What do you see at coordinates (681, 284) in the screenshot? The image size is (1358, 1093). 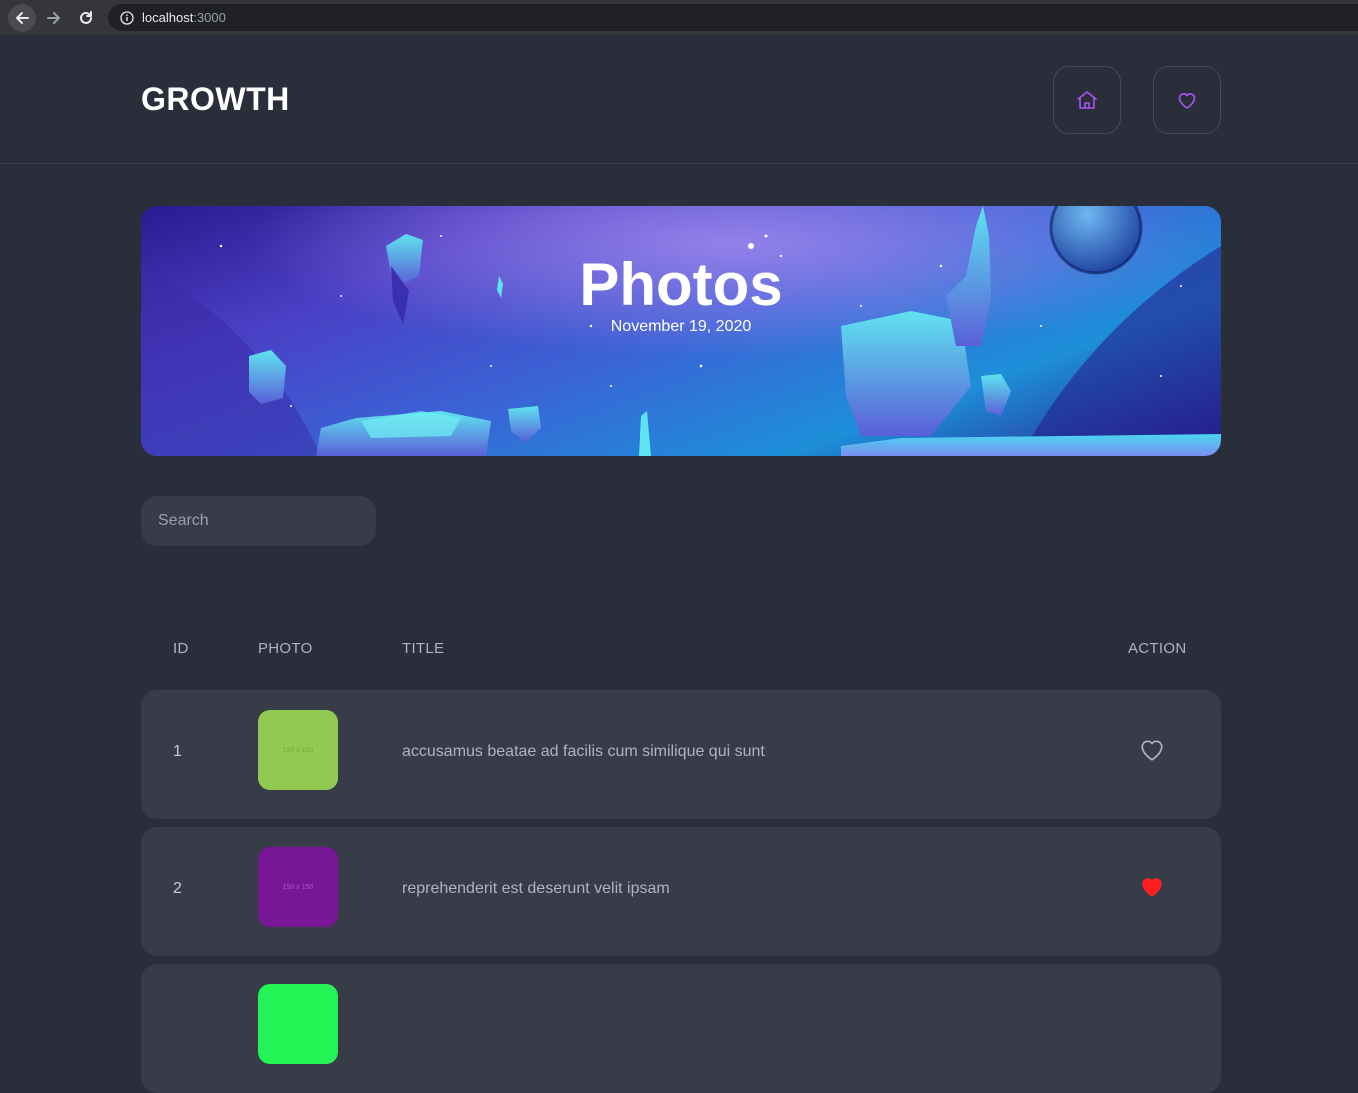 I see `page-title: Photos` at bounding box center [681, 284].